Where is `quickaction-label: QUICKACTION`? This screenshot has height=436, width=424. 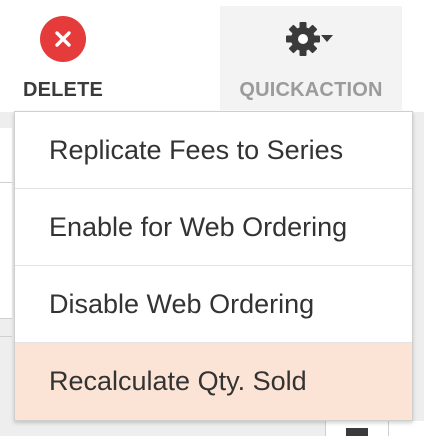
quickaction-label: QUICKACTION is located at coordinates (311, 90).